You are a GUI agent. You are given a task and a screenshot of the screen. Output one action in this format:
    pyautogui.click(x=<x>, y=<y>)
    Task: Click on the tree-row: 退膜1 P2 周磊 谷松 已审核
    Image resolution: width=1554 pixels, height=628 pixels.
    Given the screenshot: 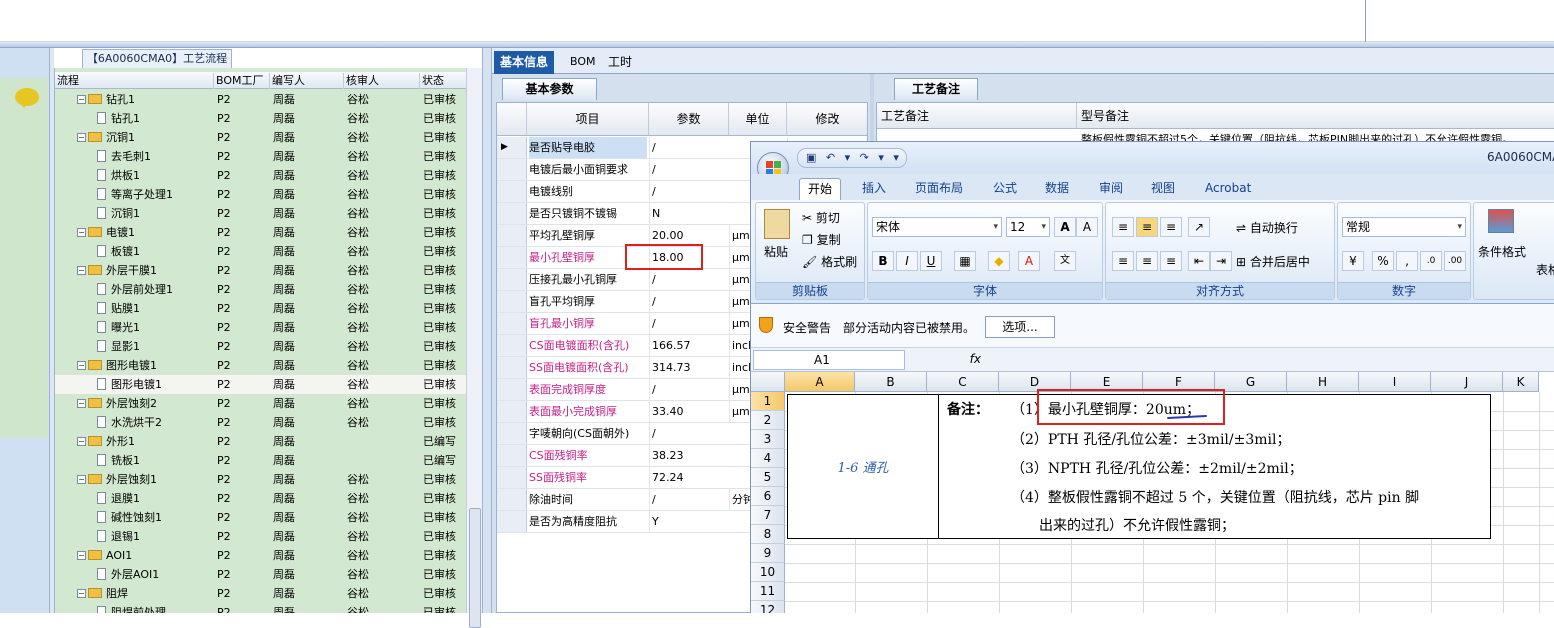 What is the action you would take?
    pyautogui.click(x=260, y=498)
    